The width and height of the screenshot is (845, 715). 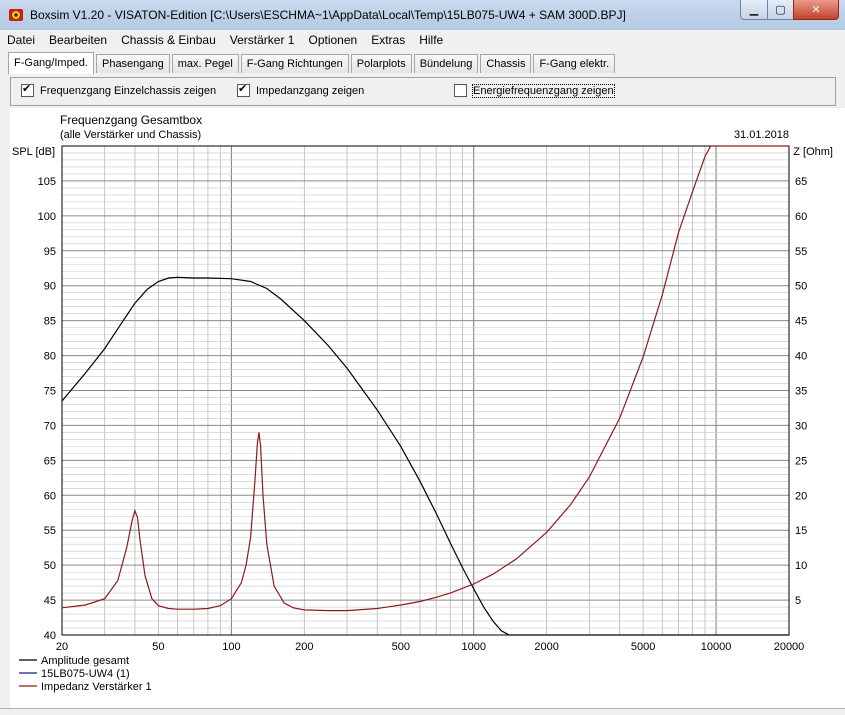 What do you see at coordinates (401, 647) in the screenshot?
I see `x-tick-label: 500` at bounding box center [401, 647].